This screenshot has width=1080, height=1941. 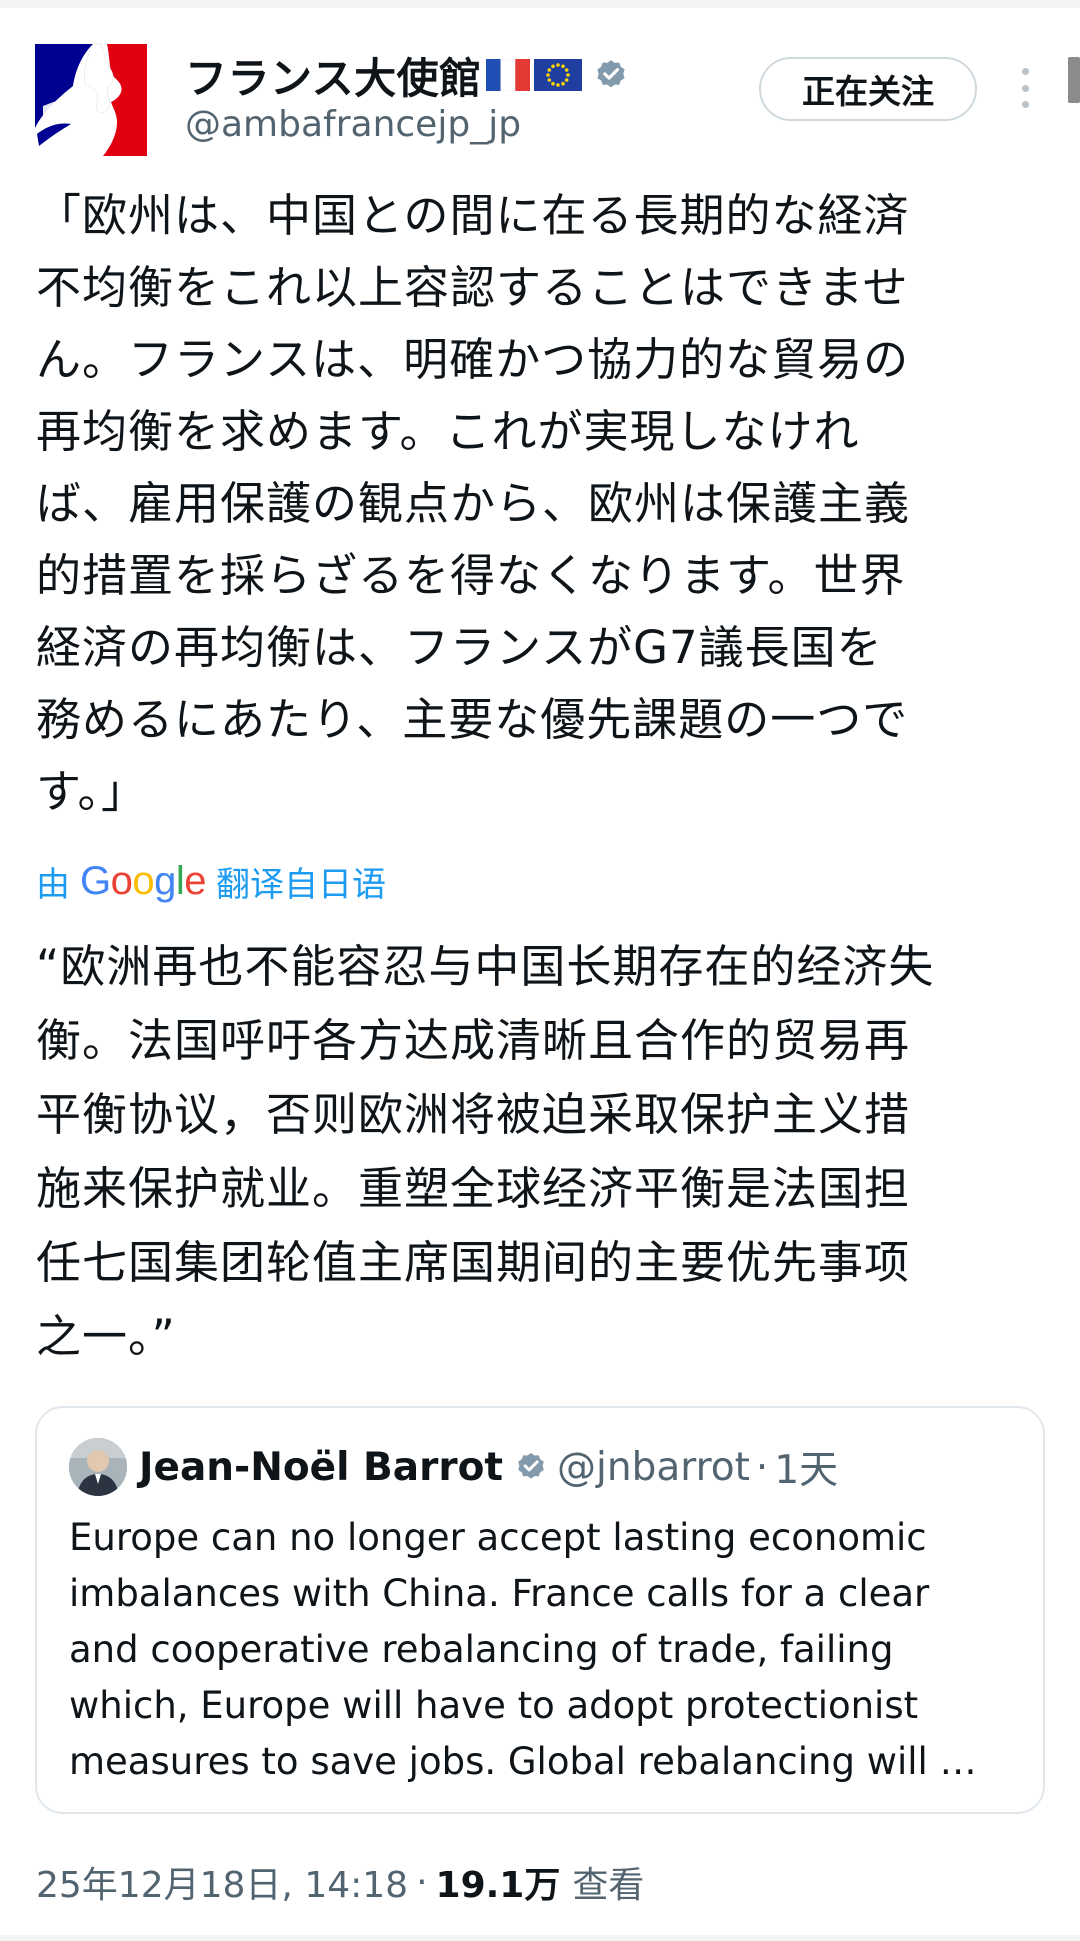 I want to click on quoted-post-time: 1天, so click(x=806, y=1467).